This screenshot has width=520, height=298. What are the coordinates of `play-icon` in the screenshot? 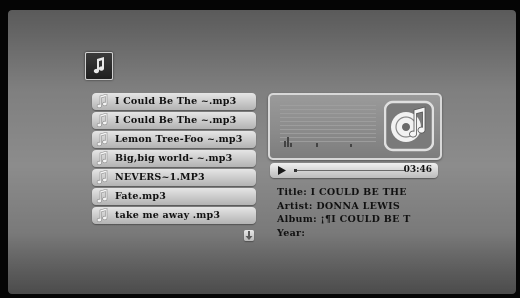 It's located at (282, 170).